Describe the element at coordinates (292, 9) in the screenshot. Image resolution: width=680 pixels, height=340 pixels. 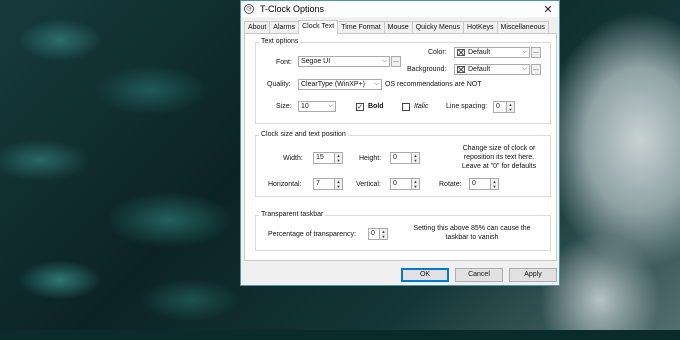
I see `window-title: T-Clock Options` at that location.